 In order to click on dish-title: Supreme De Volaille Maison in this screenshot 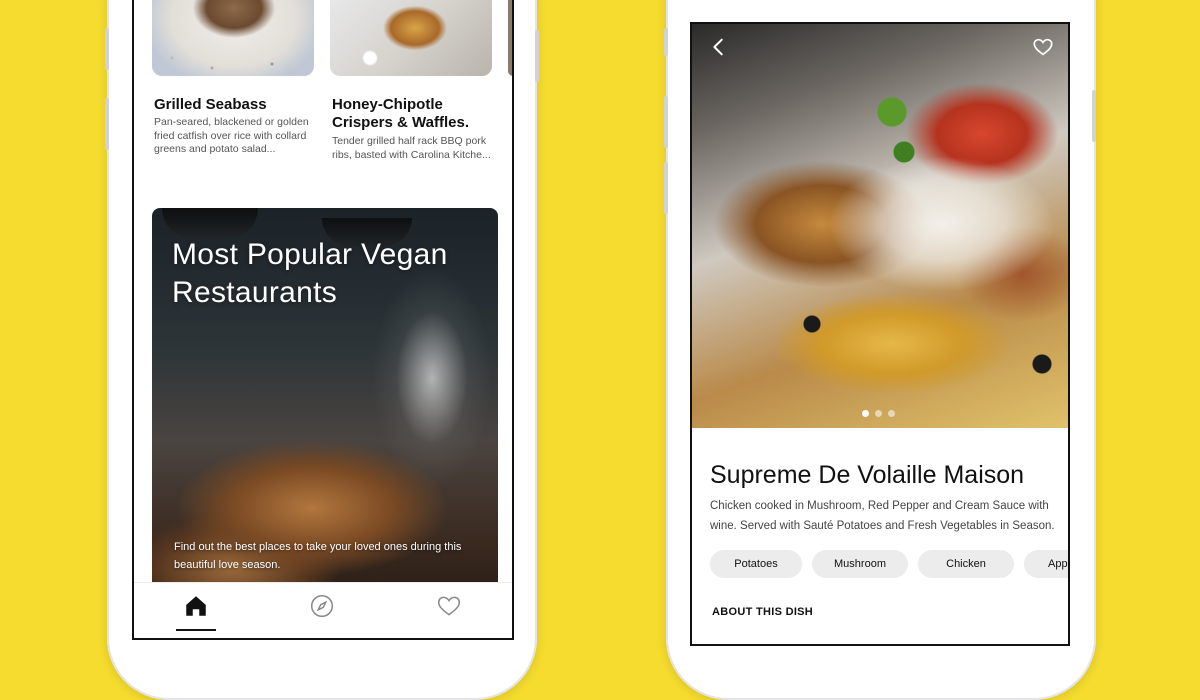, I will do `click(867, 475)`.